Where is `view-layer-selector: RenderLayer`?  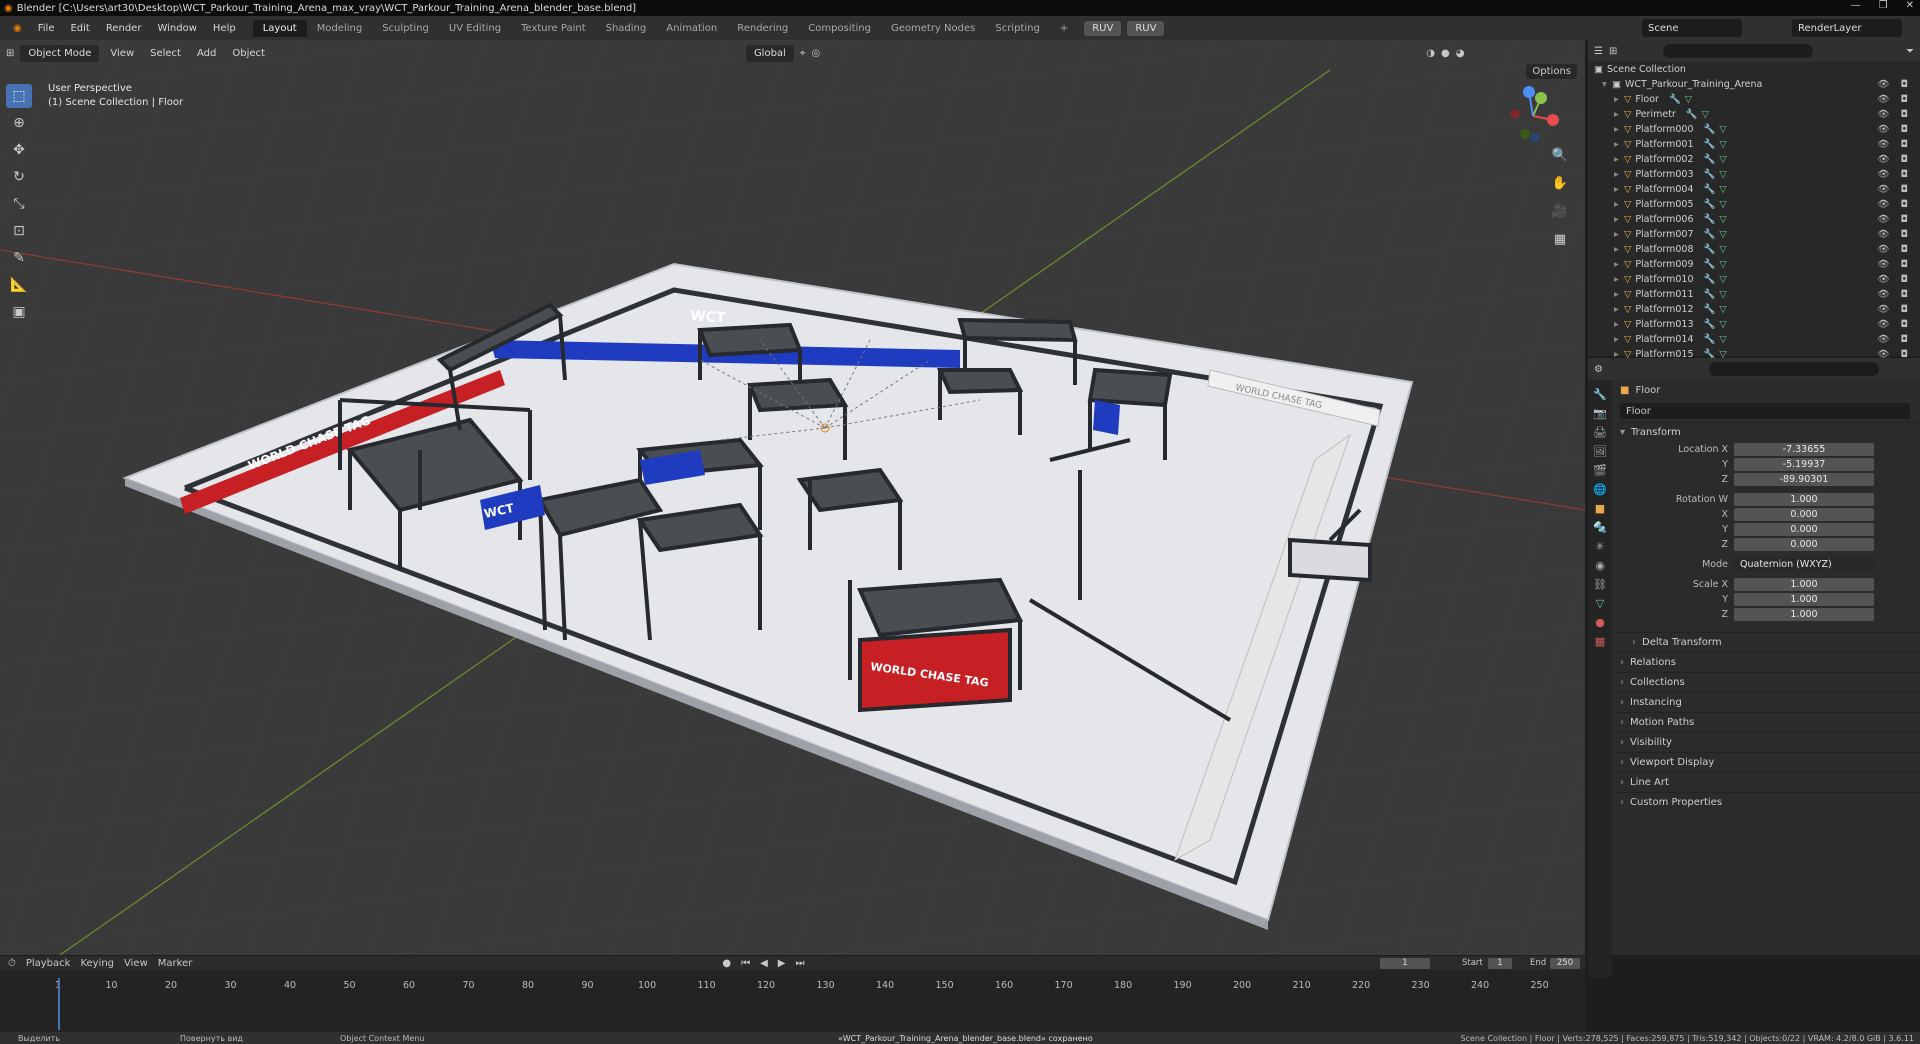
view-layer-selector: RenderLayer is located at coordinates (1847, 28).